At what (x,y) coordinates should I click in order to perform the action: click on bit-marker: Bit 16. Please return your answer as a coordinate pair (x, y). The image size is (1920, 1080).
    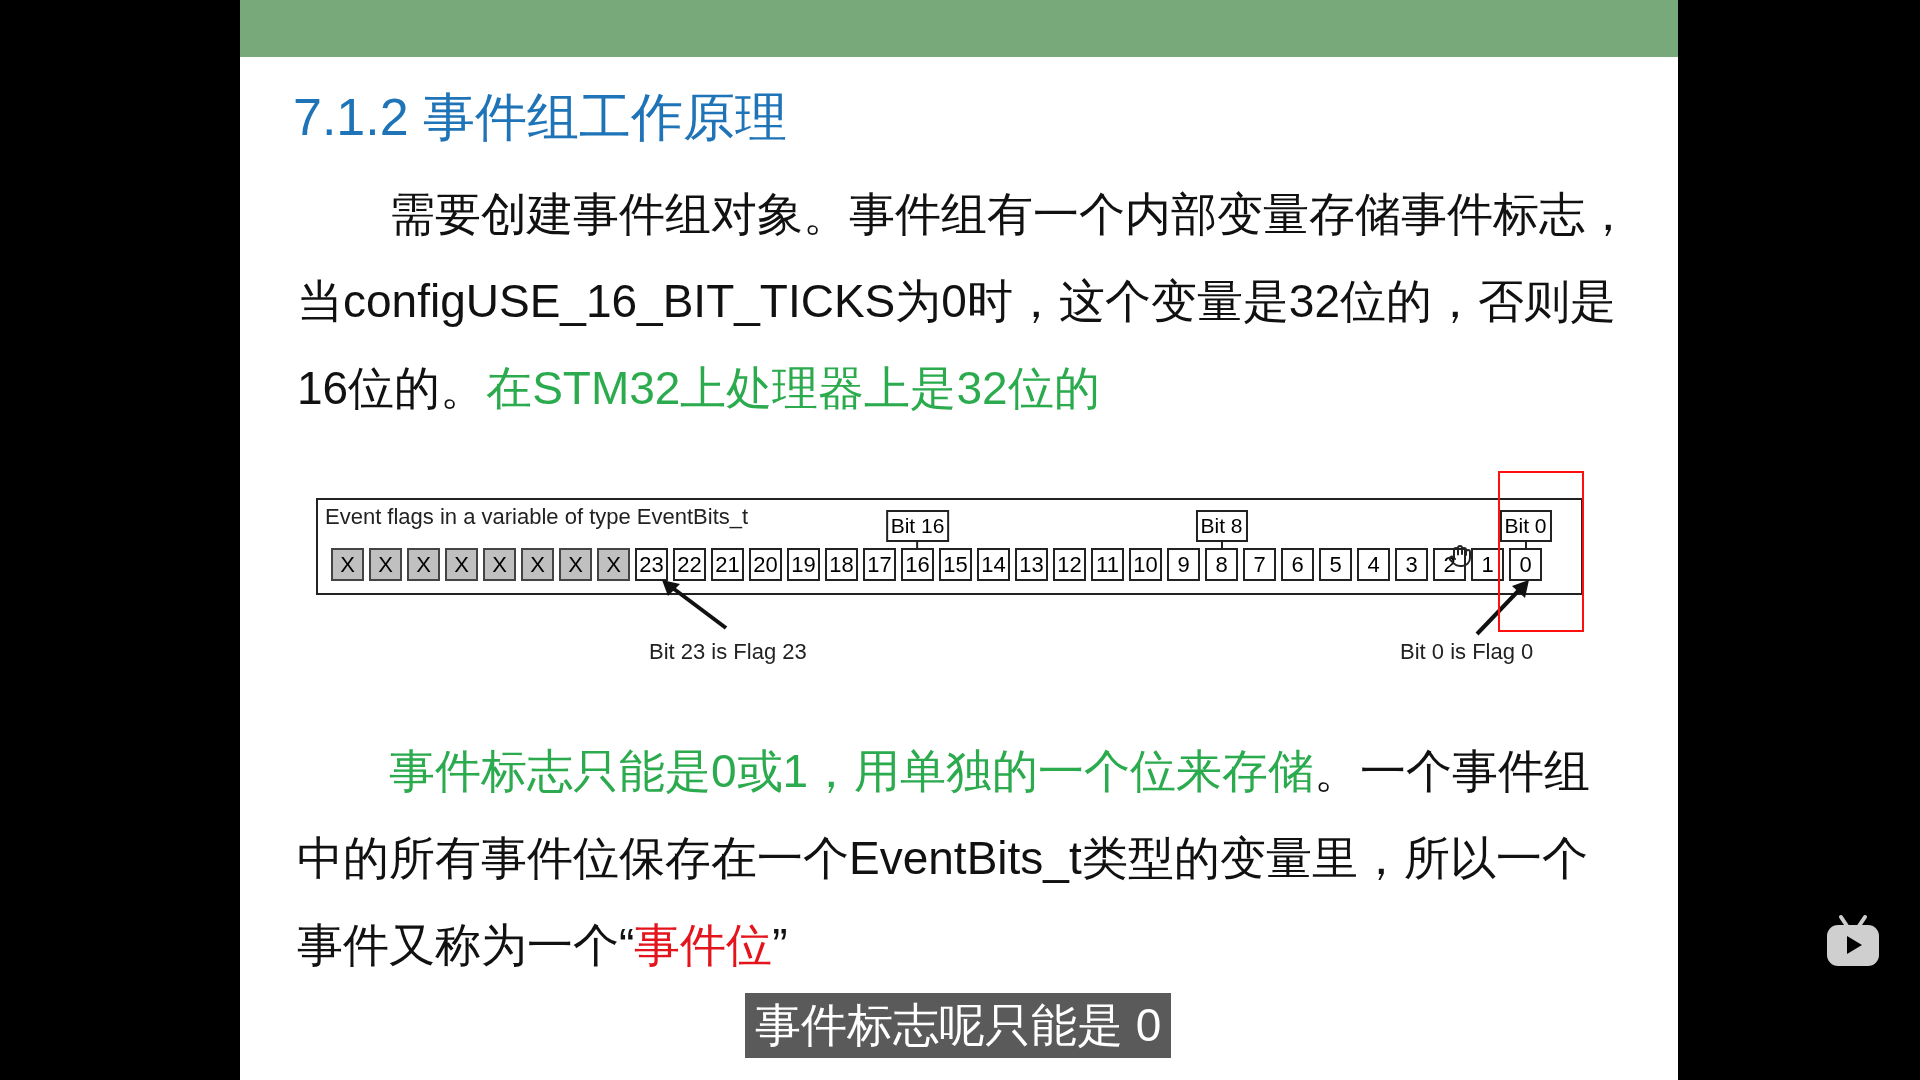
    Looking at the image, I should click on (917, 526).